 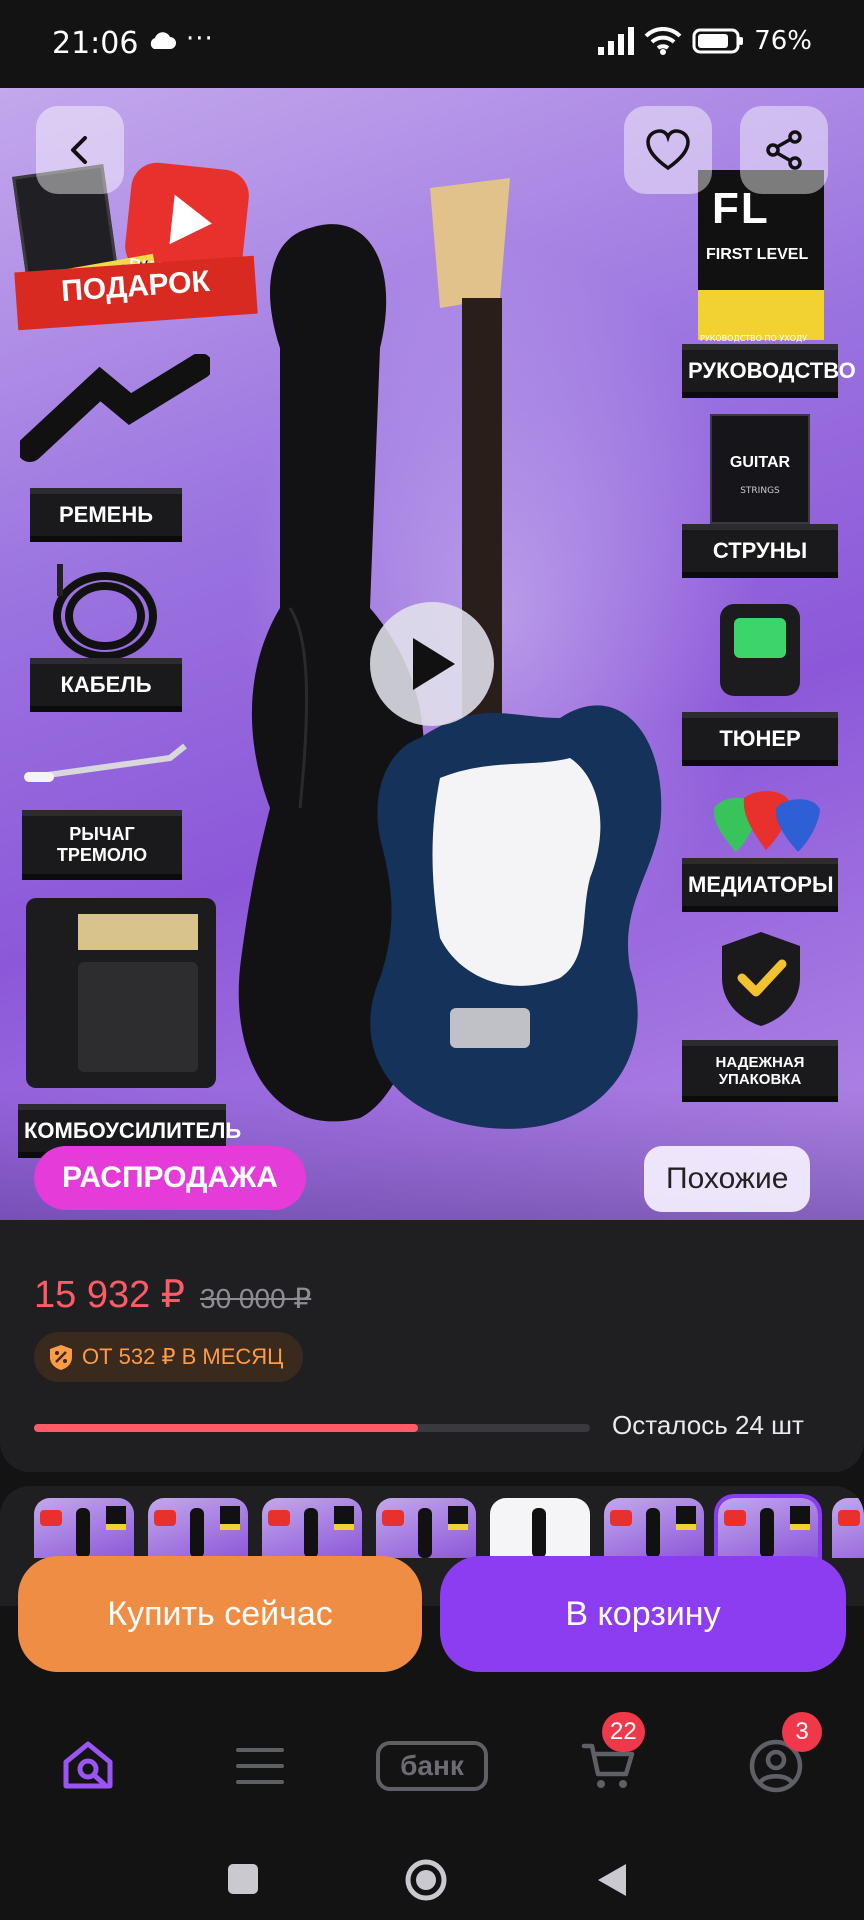 I want to click on play-icon, so click(x=434, y=664).